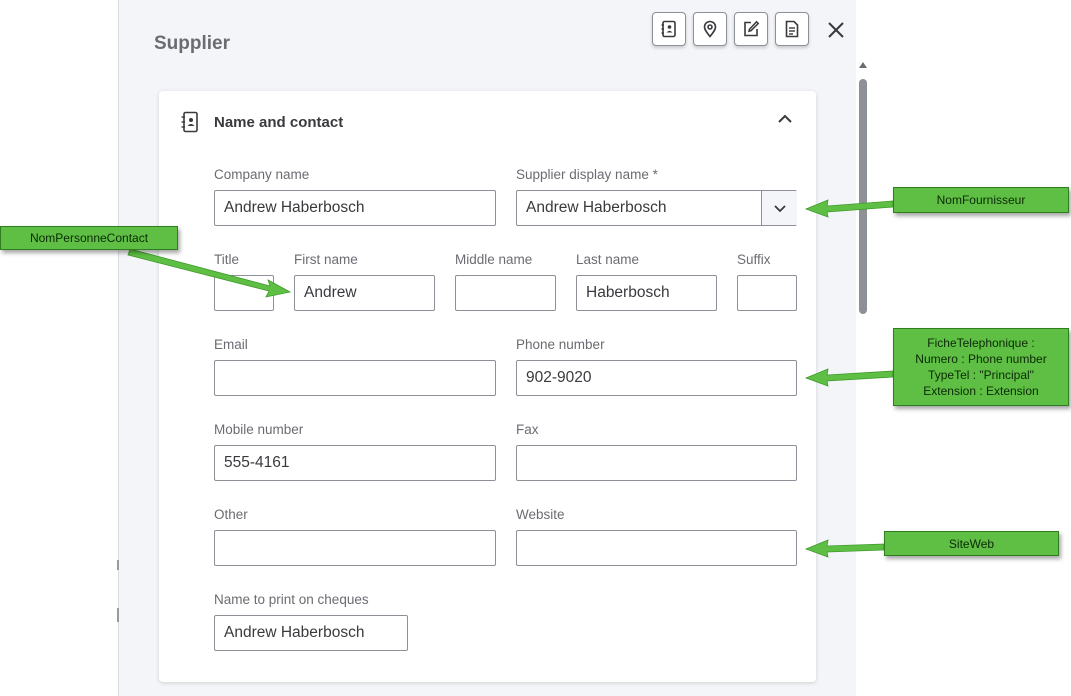  I want to click on other-input, so click(355, 548).